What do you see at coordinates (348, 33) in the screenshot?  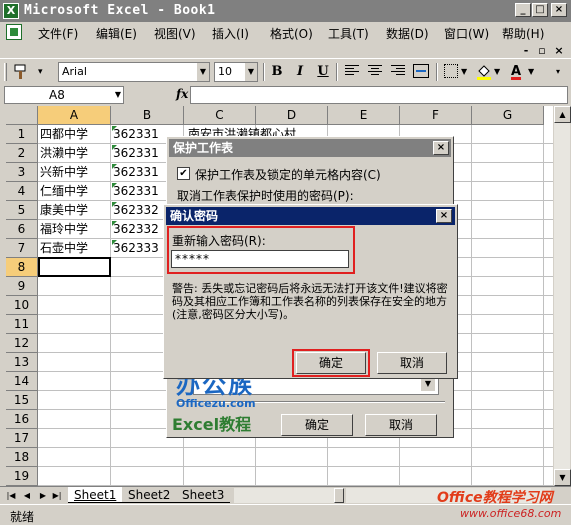 I see `menu-tools: 工具(T)` at bounding box center [348, 33].